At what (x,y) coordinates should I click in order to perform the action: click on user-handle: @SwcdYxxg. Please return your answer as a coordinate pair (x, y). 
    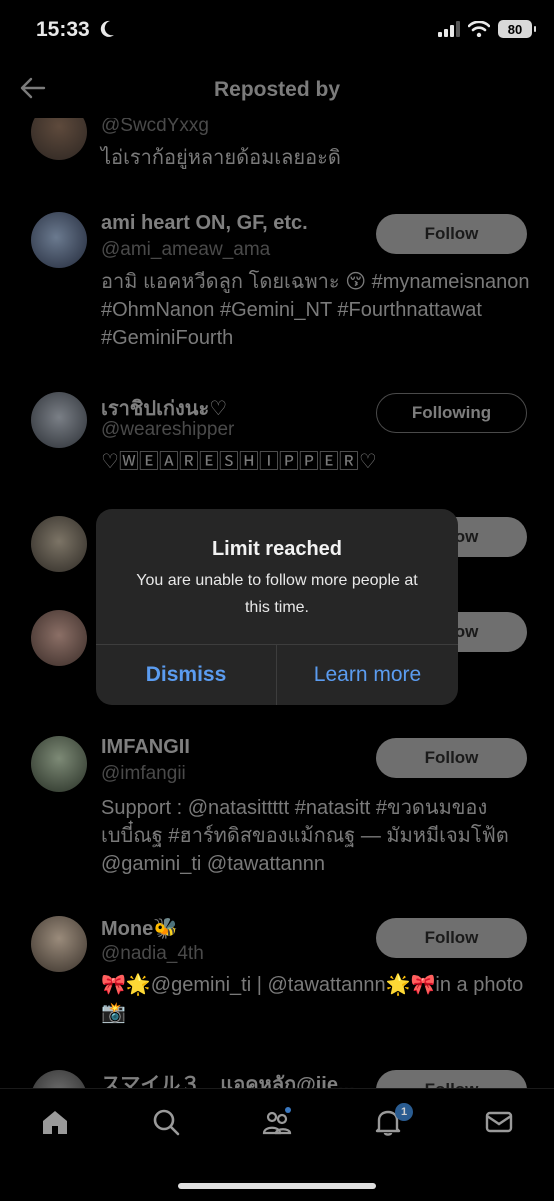
    Looking at the image, I should click on (155, 127).